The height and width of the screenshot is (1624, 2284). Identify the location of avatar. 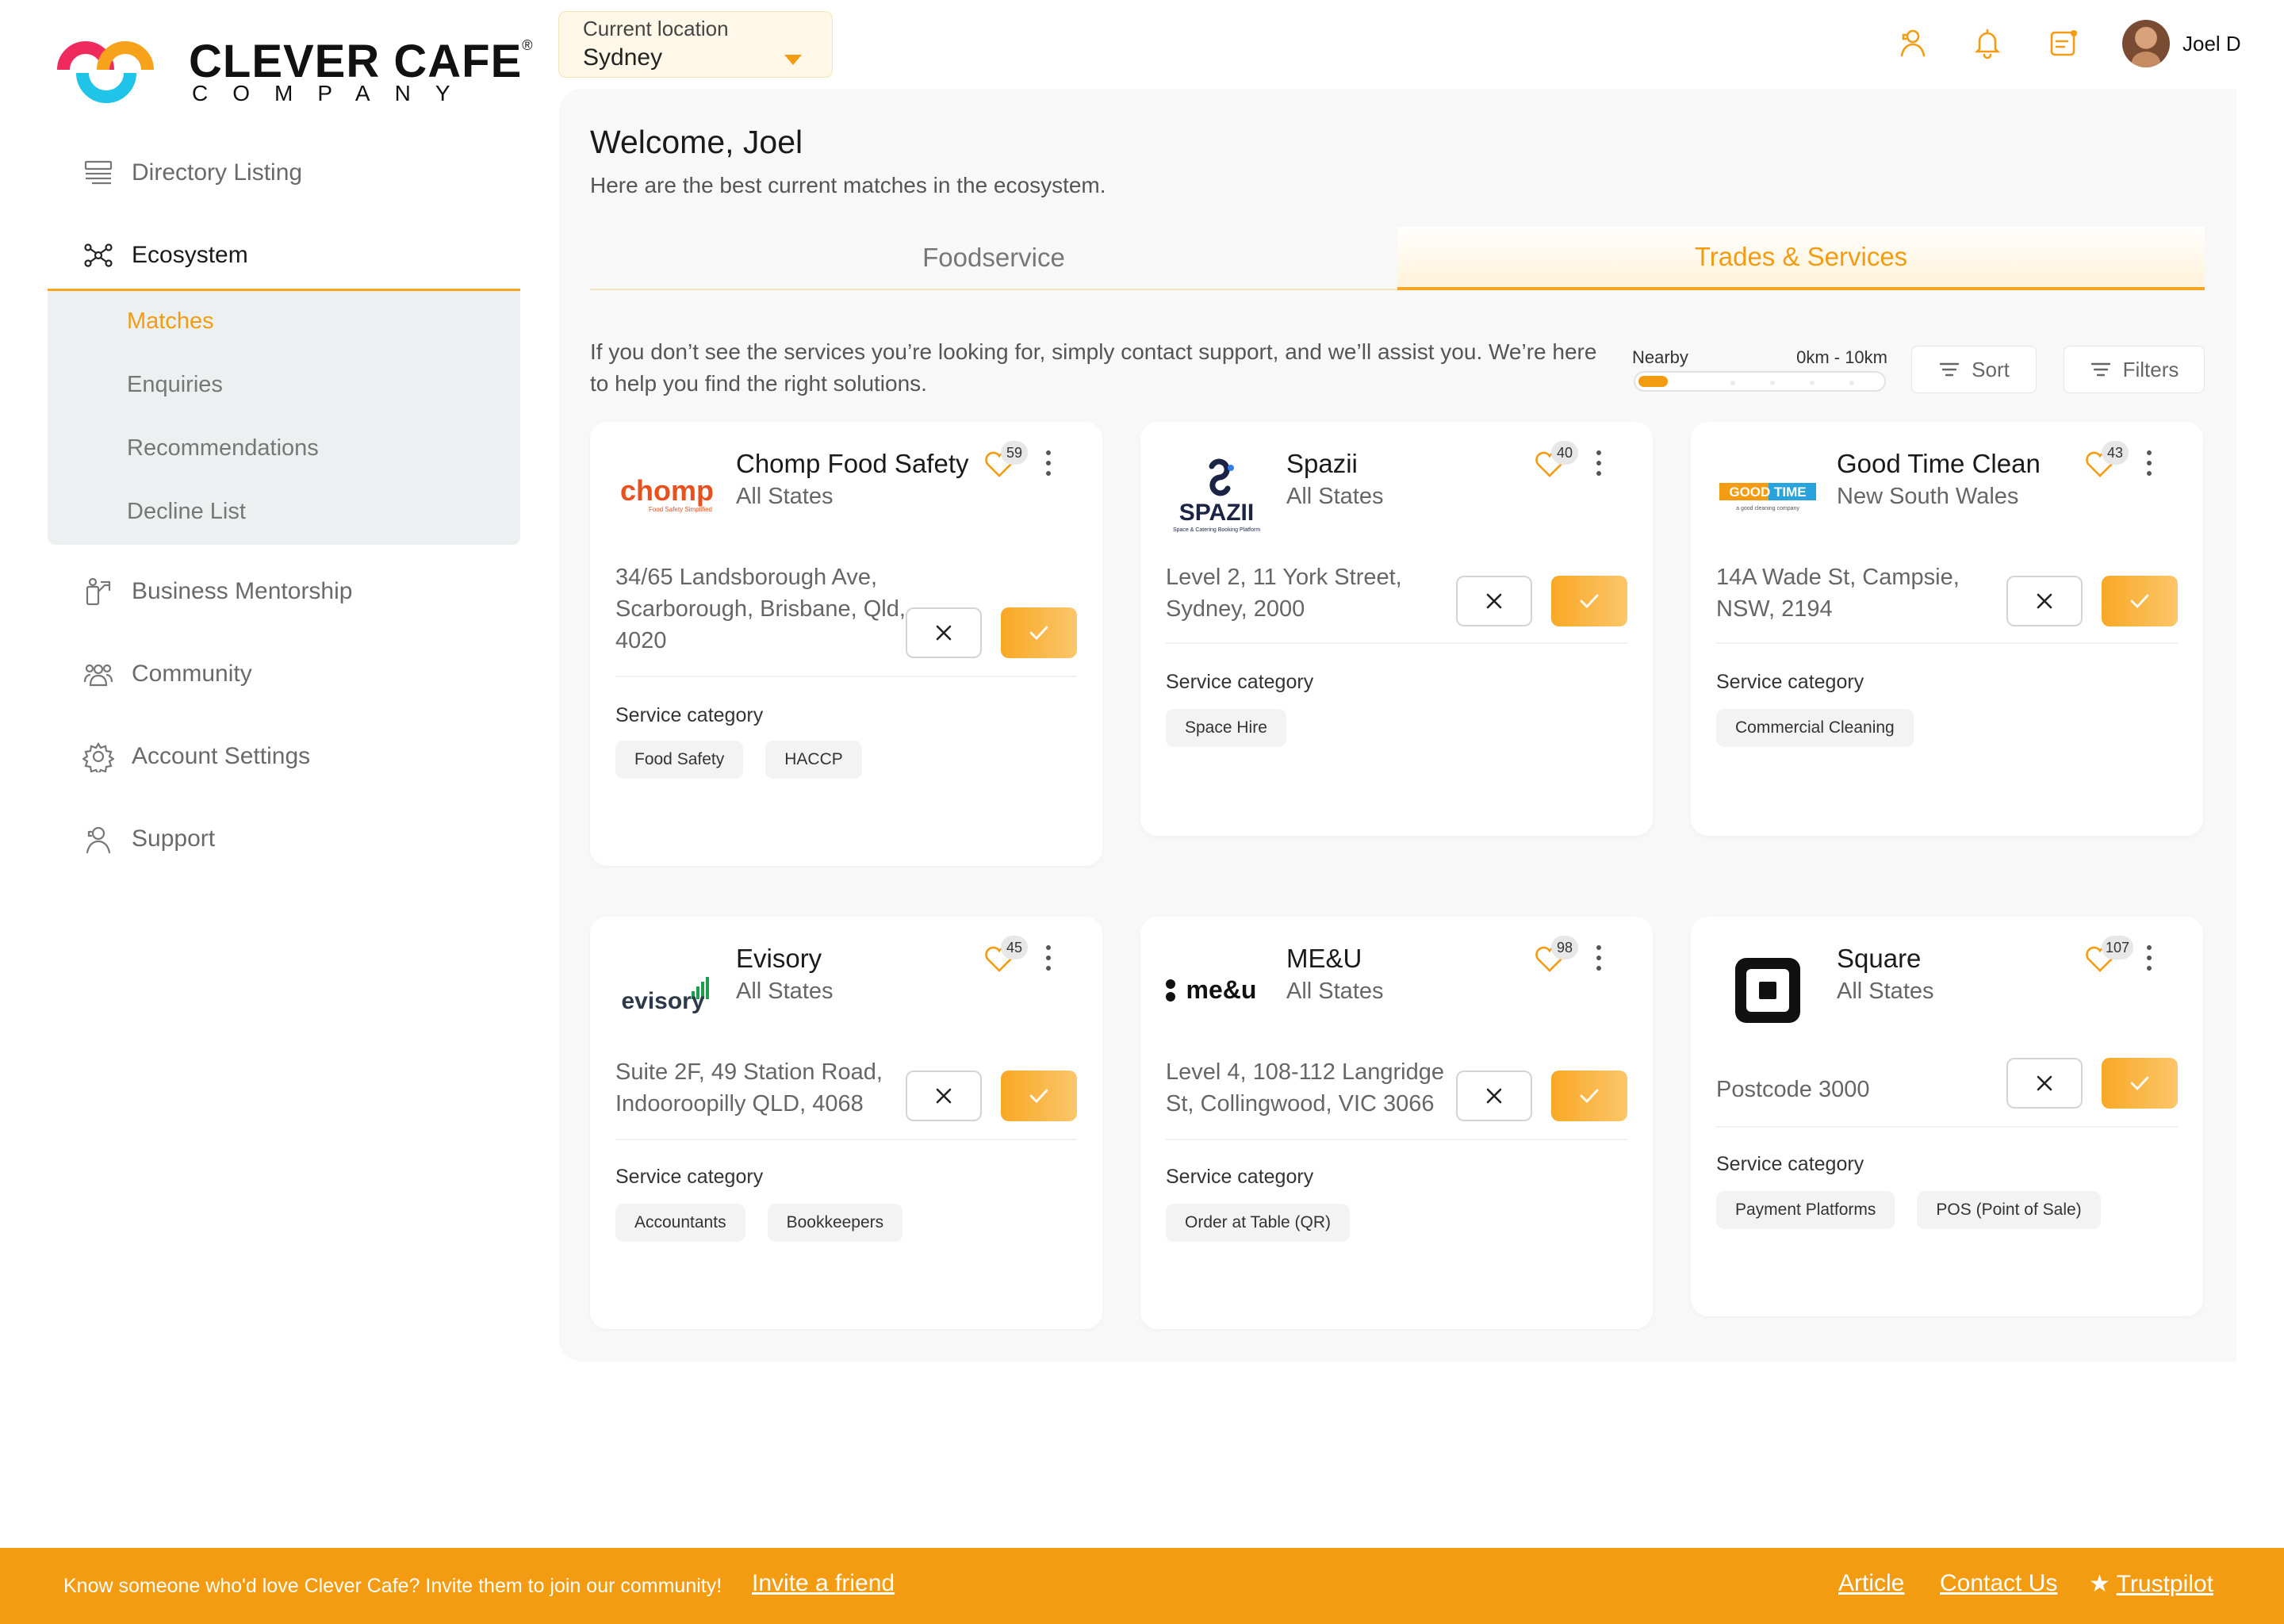
(2146, 43).